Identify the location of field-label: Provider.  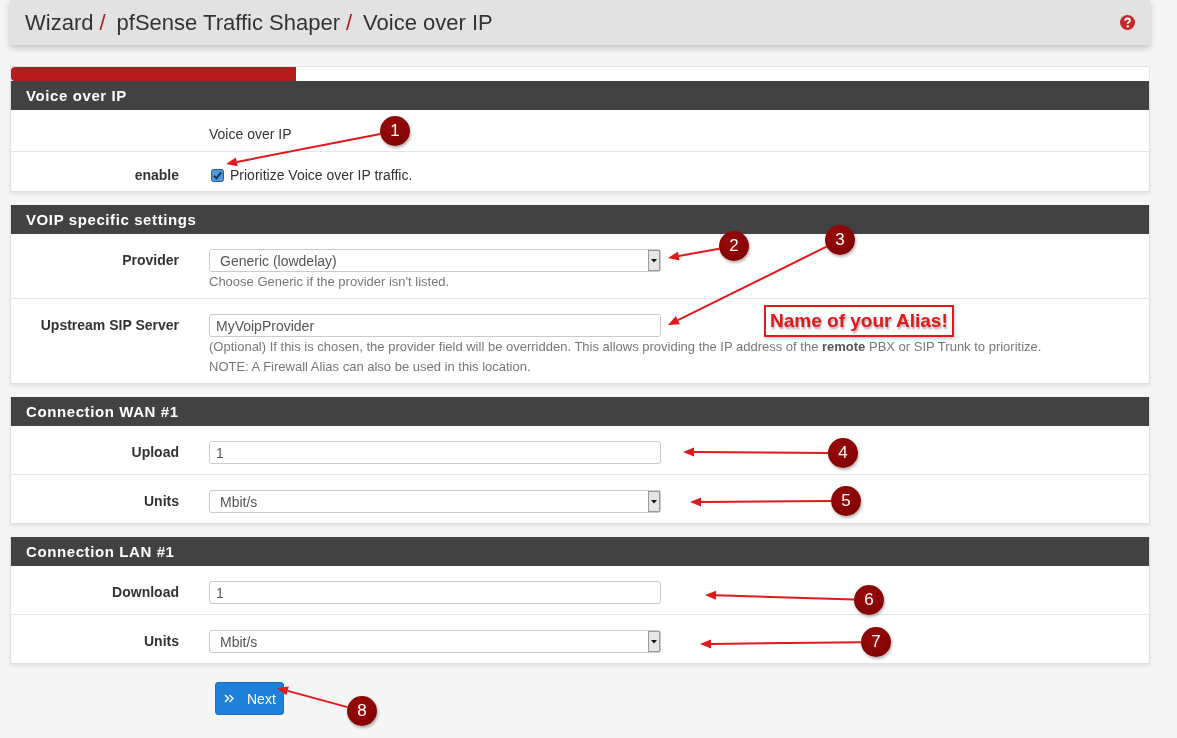
(151, 260).